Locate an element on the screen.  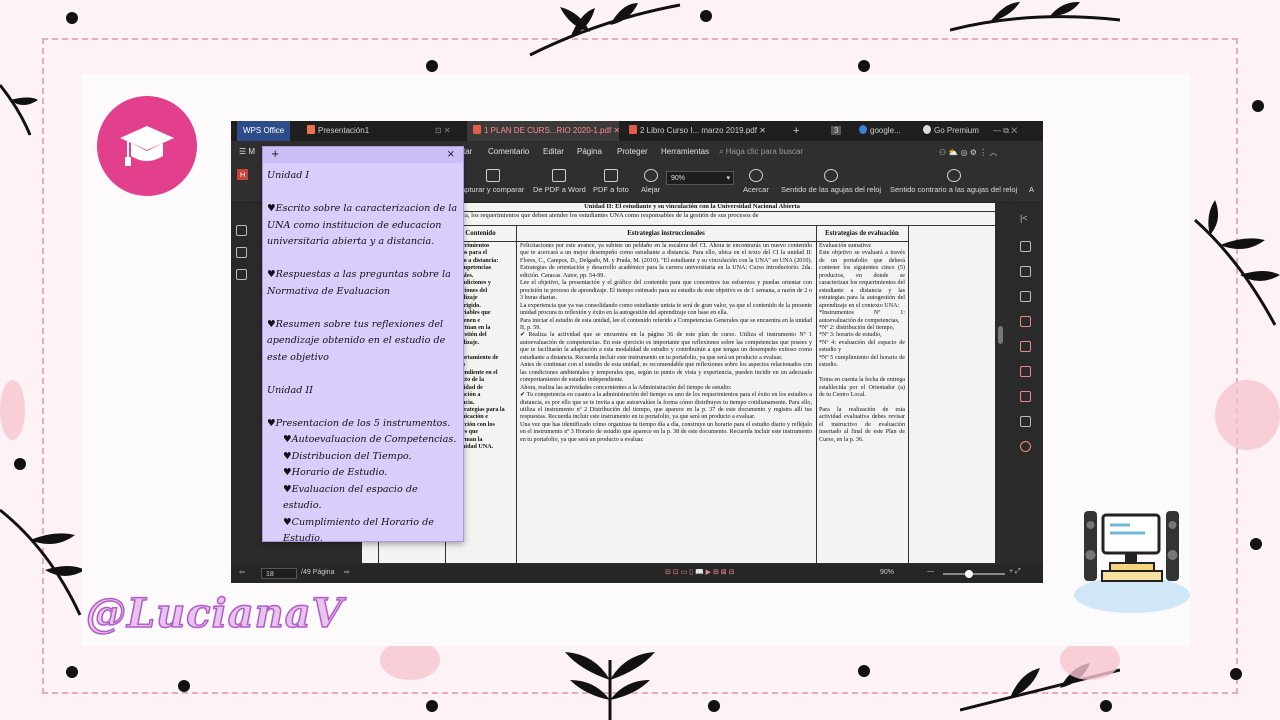
convert-icon is located at coordinates (1025, 321).